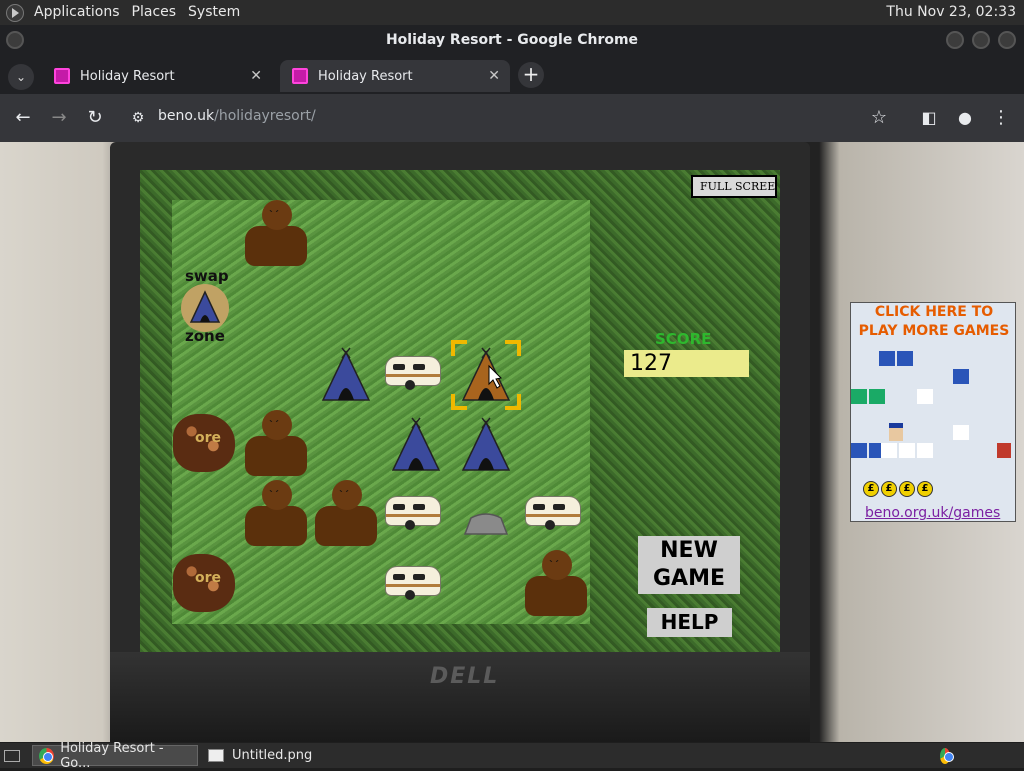  What do you see at coordinates (689, 550) in the screenshot?
I see `new-game-line1: NEW` at bounding box center [689, 550].